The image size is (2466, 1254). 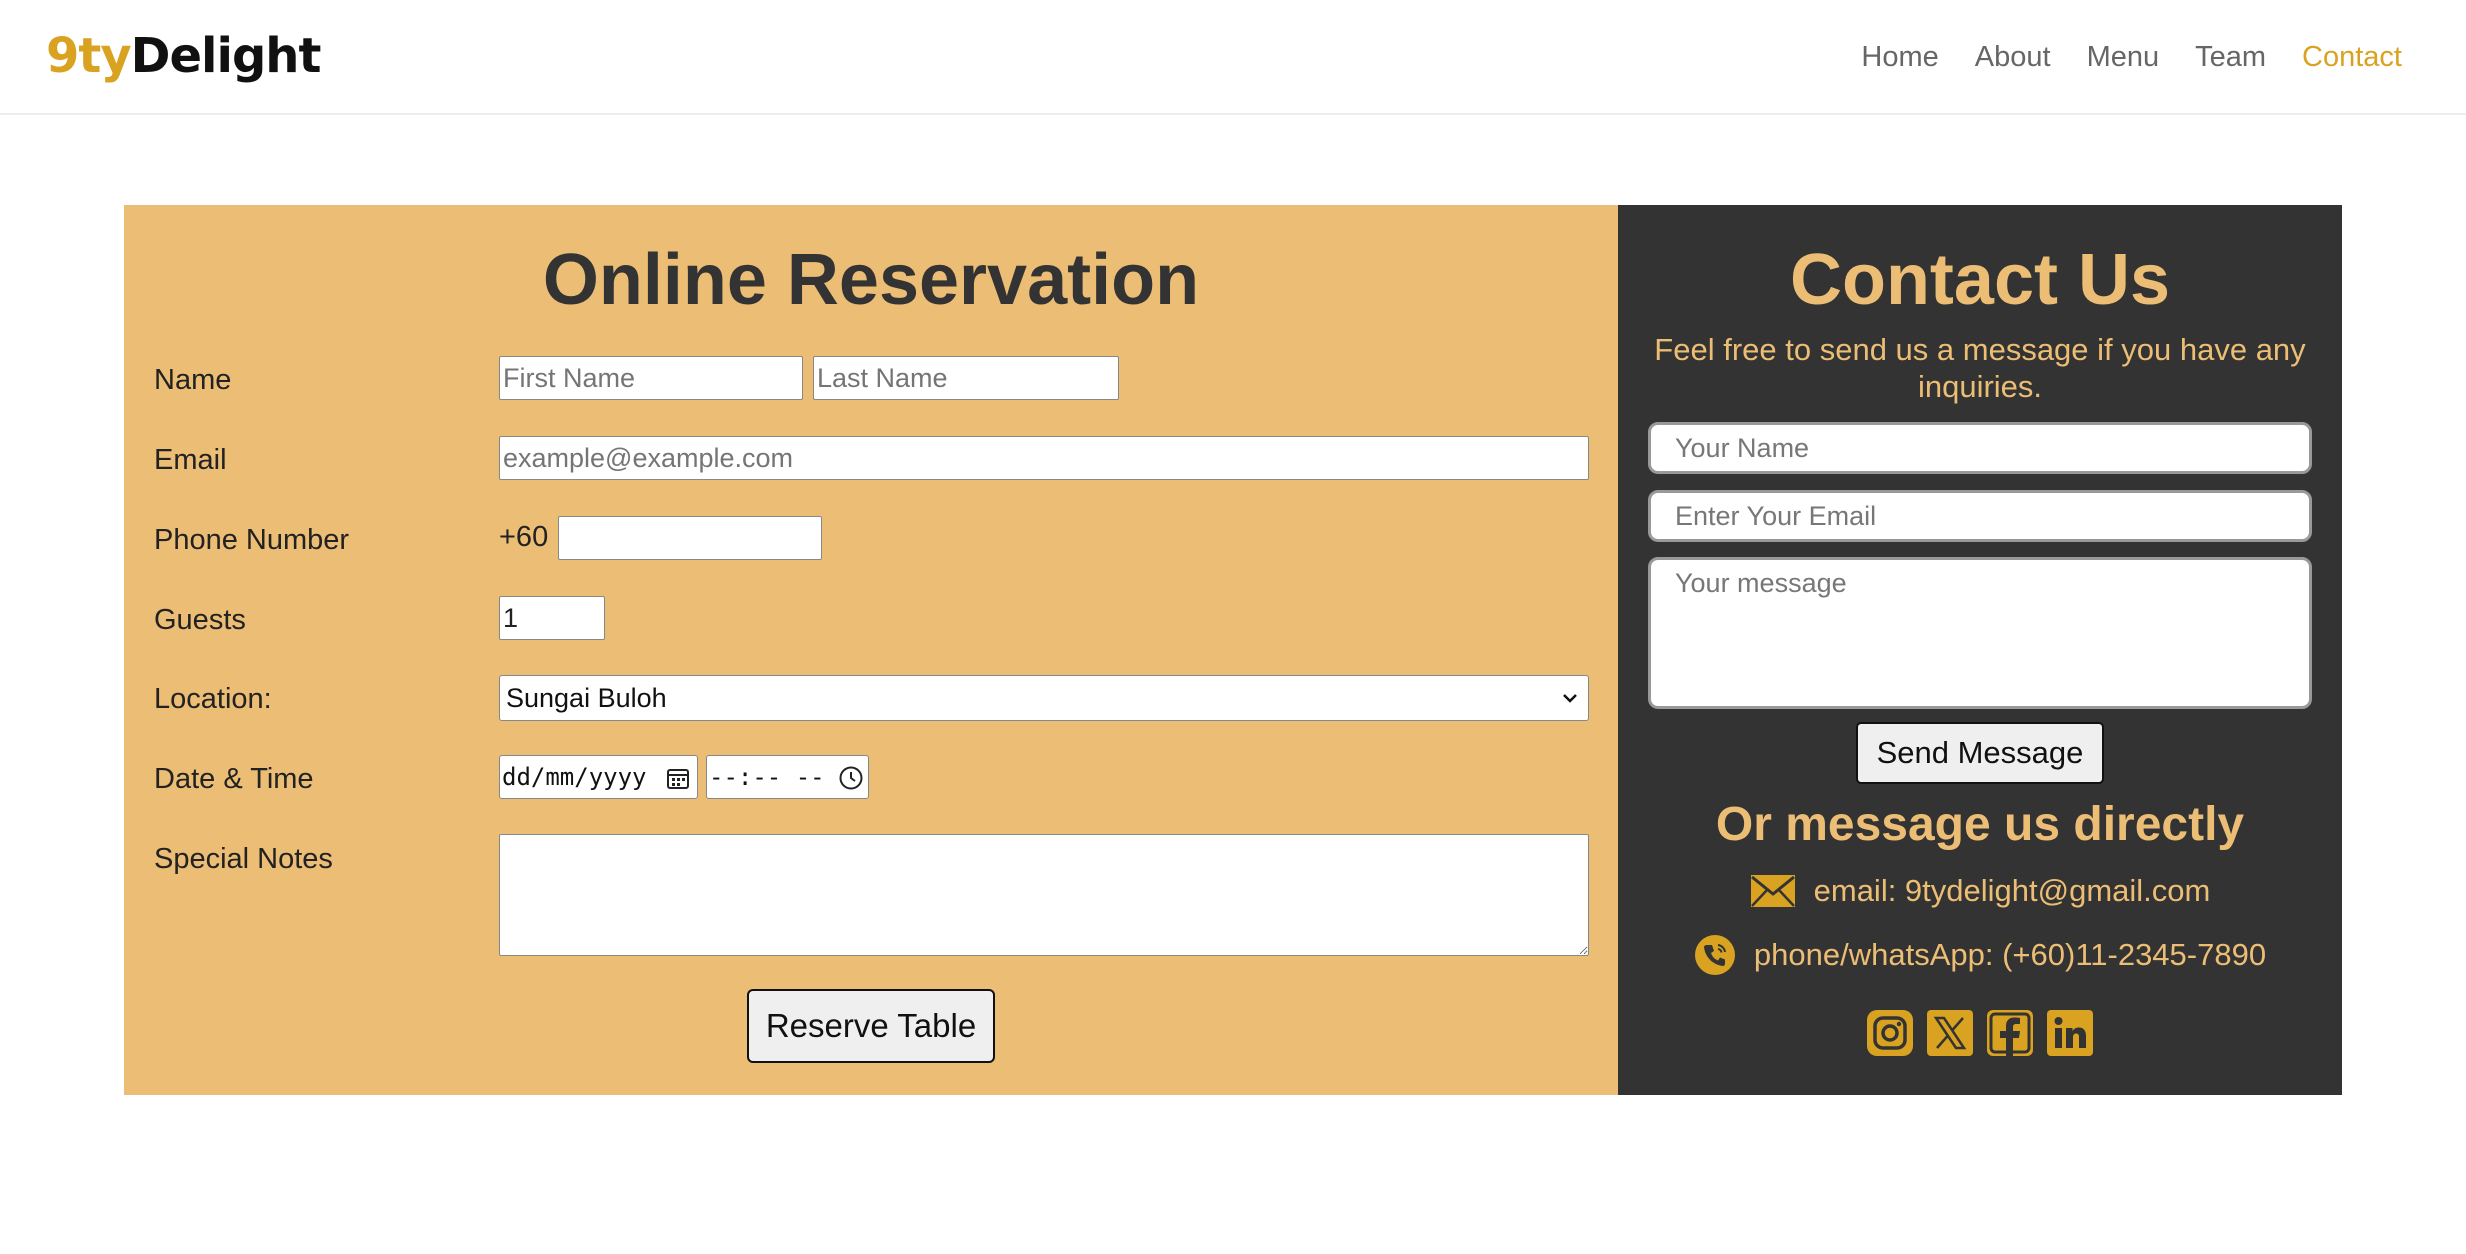 What do you see at coordinates (690, 538) in the screenshot?
I see `phone-input` at bounding box center [690, 538].